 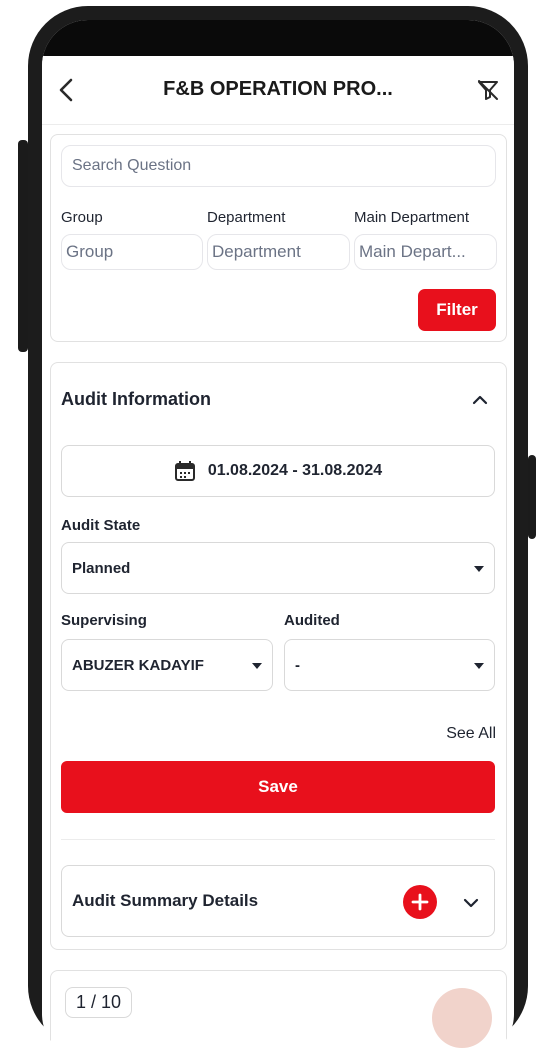 What do you see at coordinates (101, 525) in the screenshot?
I see `audit-state-label: Audit State` at bounding box center [101, 525].